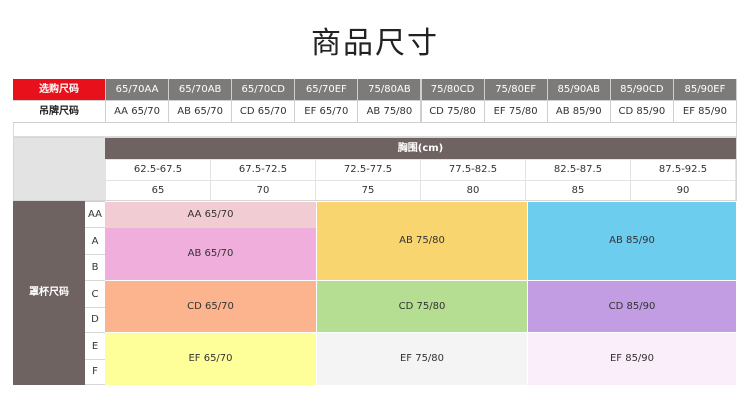 The image size is (750, 417). I want to click on cup-letter-column: AA A B C D E F, so click(95, 293).